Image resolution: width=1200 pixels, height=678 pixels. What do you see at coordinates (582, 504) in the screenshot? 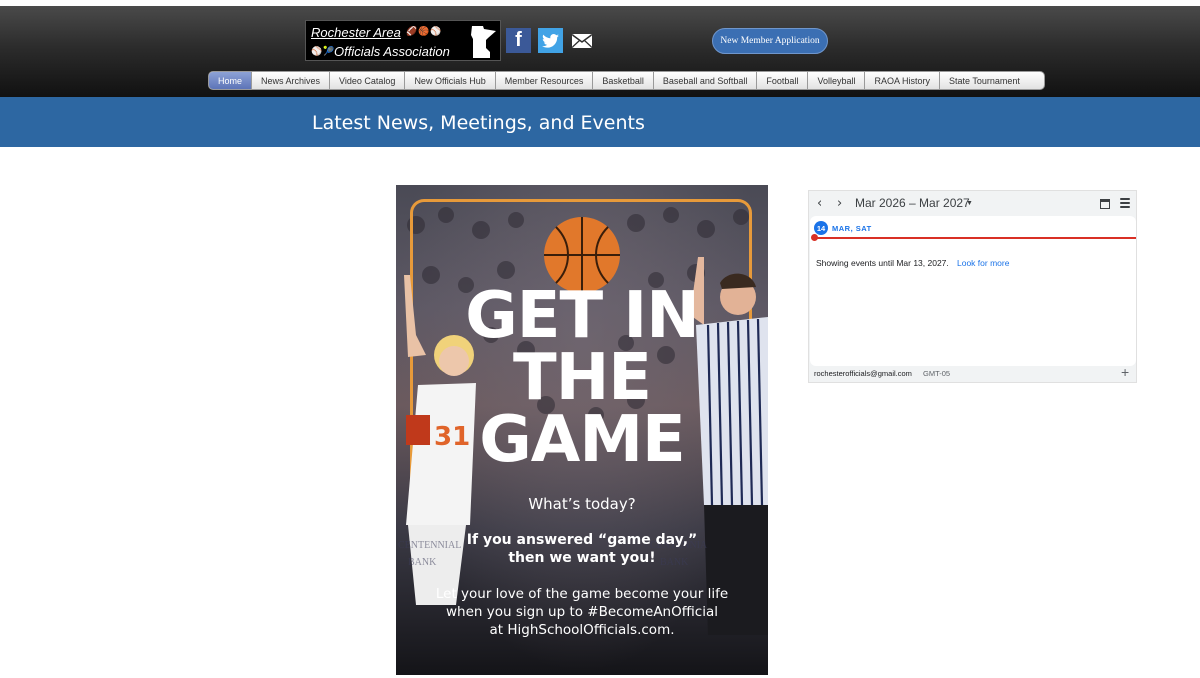
I see `poster-question: What’s today?` at bounding box center [582, 504].